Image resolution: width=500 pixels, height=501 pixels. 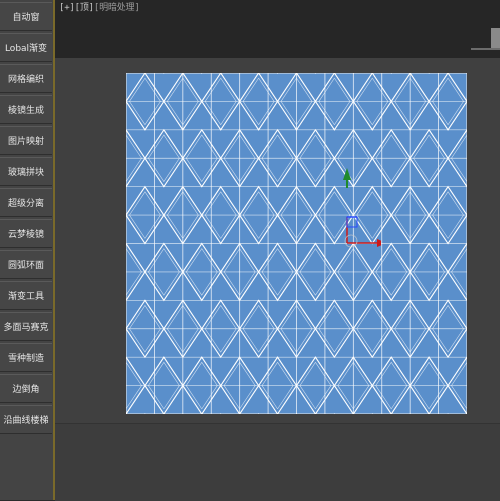 I want to click on sidebar-button-13: 边倒角, so click(x=26, y=388).